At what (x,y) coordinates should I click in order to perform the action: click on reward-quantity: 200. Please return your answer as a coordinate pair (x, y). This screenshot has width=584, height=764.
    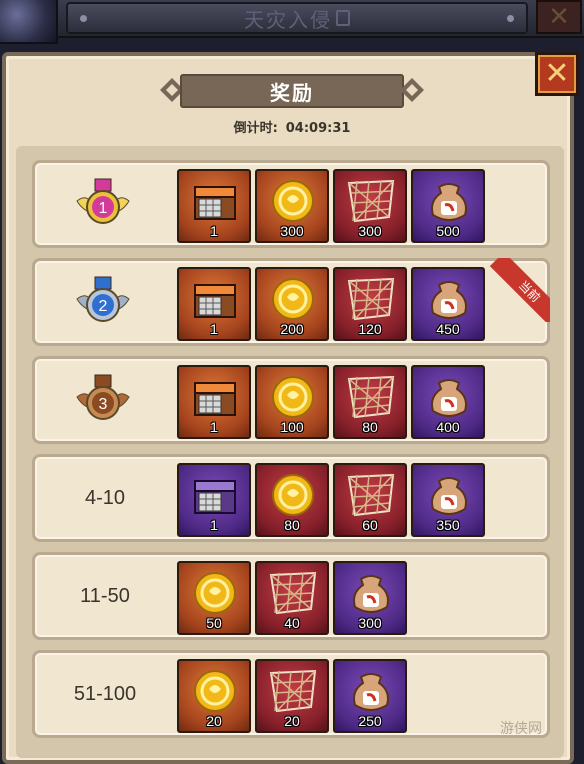
    Looking at the image, I should click on (292, 329).